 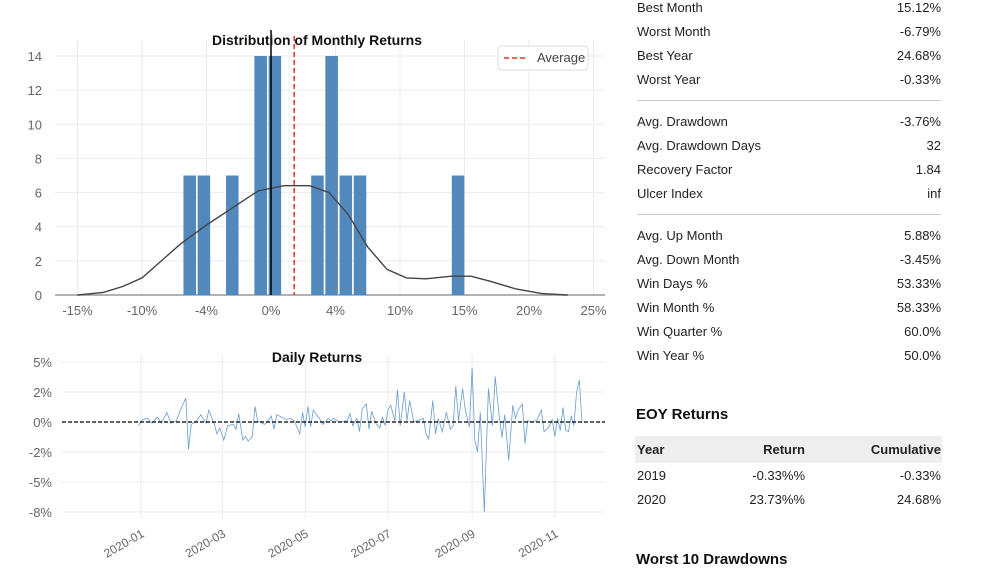 What do you see at coordinates (35, 90) in the screenshot?
I see `y-tick-label: 12` at bounding box center [35, 90].